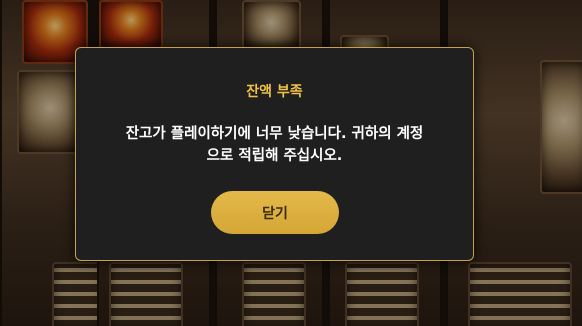  Describe the element at coordinates (275, 212) in the screenshot. I see `close-button: 닫기` at that location.